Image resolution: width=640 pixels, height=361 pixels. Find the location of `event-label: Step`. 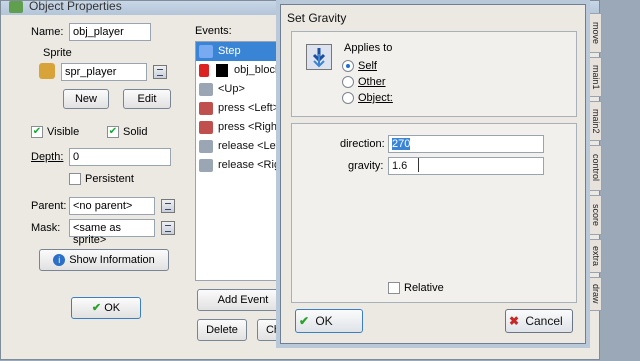

event-label: Step is located at coordinates (229, 51).